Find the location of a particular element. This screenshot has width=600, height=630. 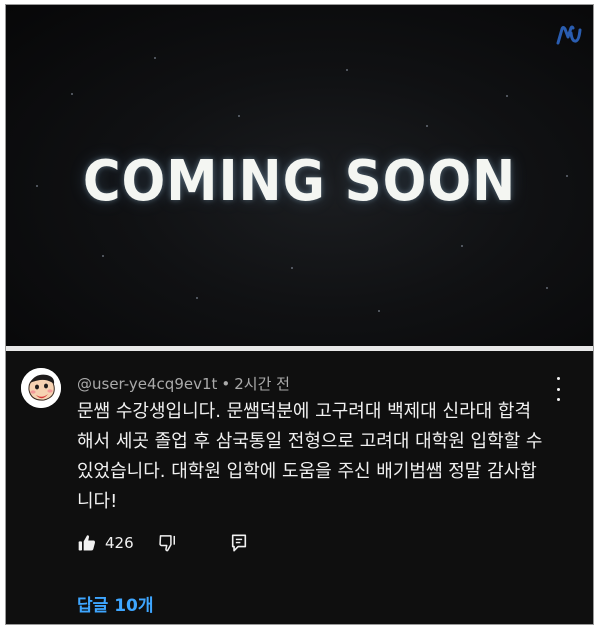

cartoon-avatar-icon is located at coordinates (41, 388).